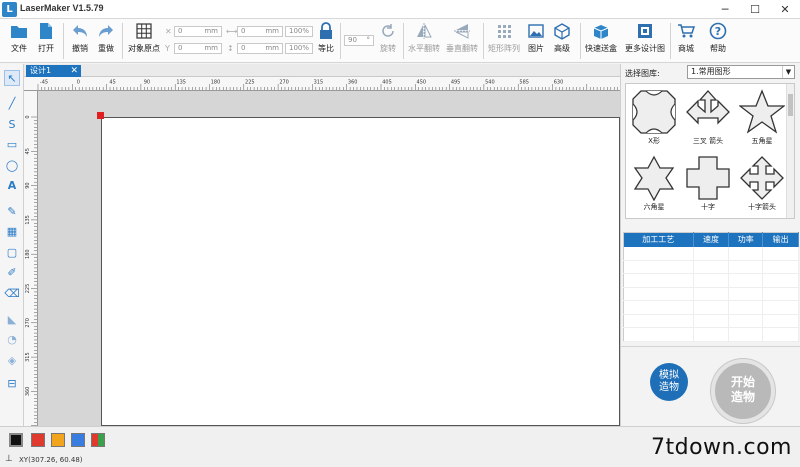 This screenshot has height=467, width=800. What do you see at coordinates (654, 118) in the screenshot?
I see `shape-item: X形` at bounding box center [654, 118].